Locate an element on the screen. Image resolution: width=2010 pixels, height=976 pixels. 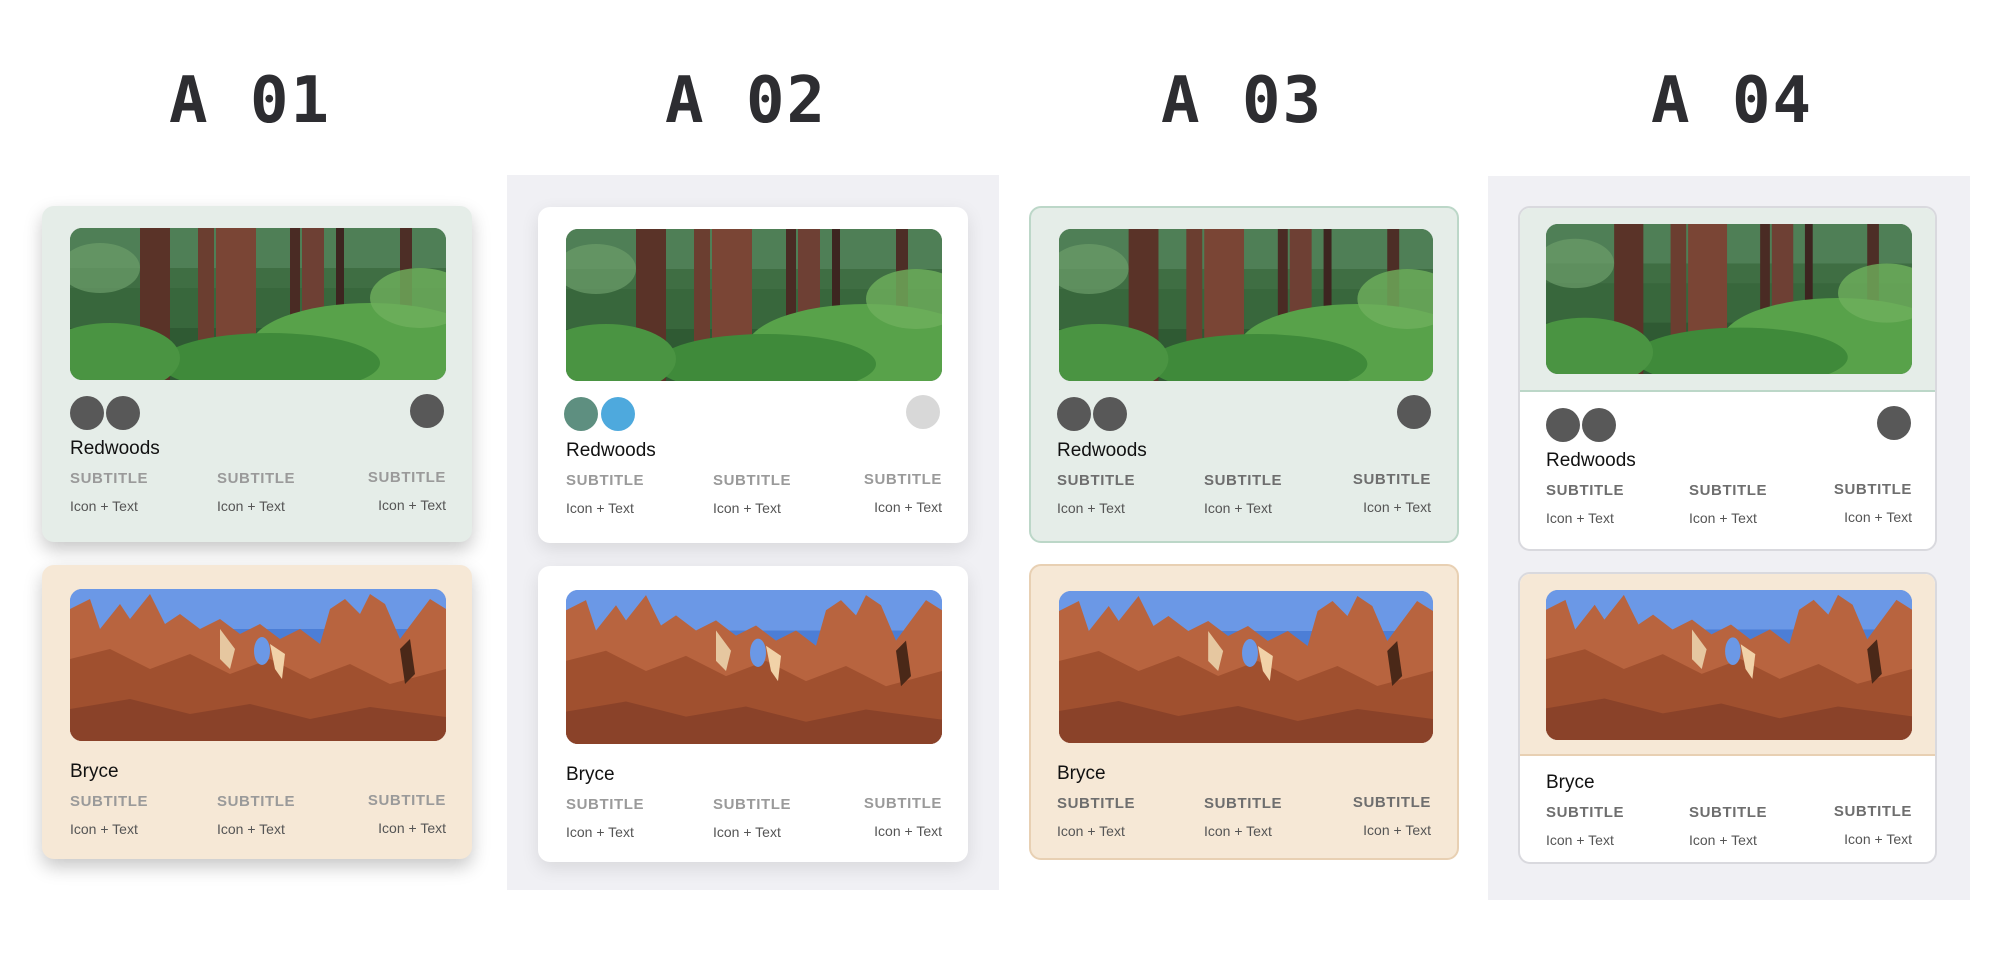
column-title-a03: A 03 is located at coordinates (1242, 101).